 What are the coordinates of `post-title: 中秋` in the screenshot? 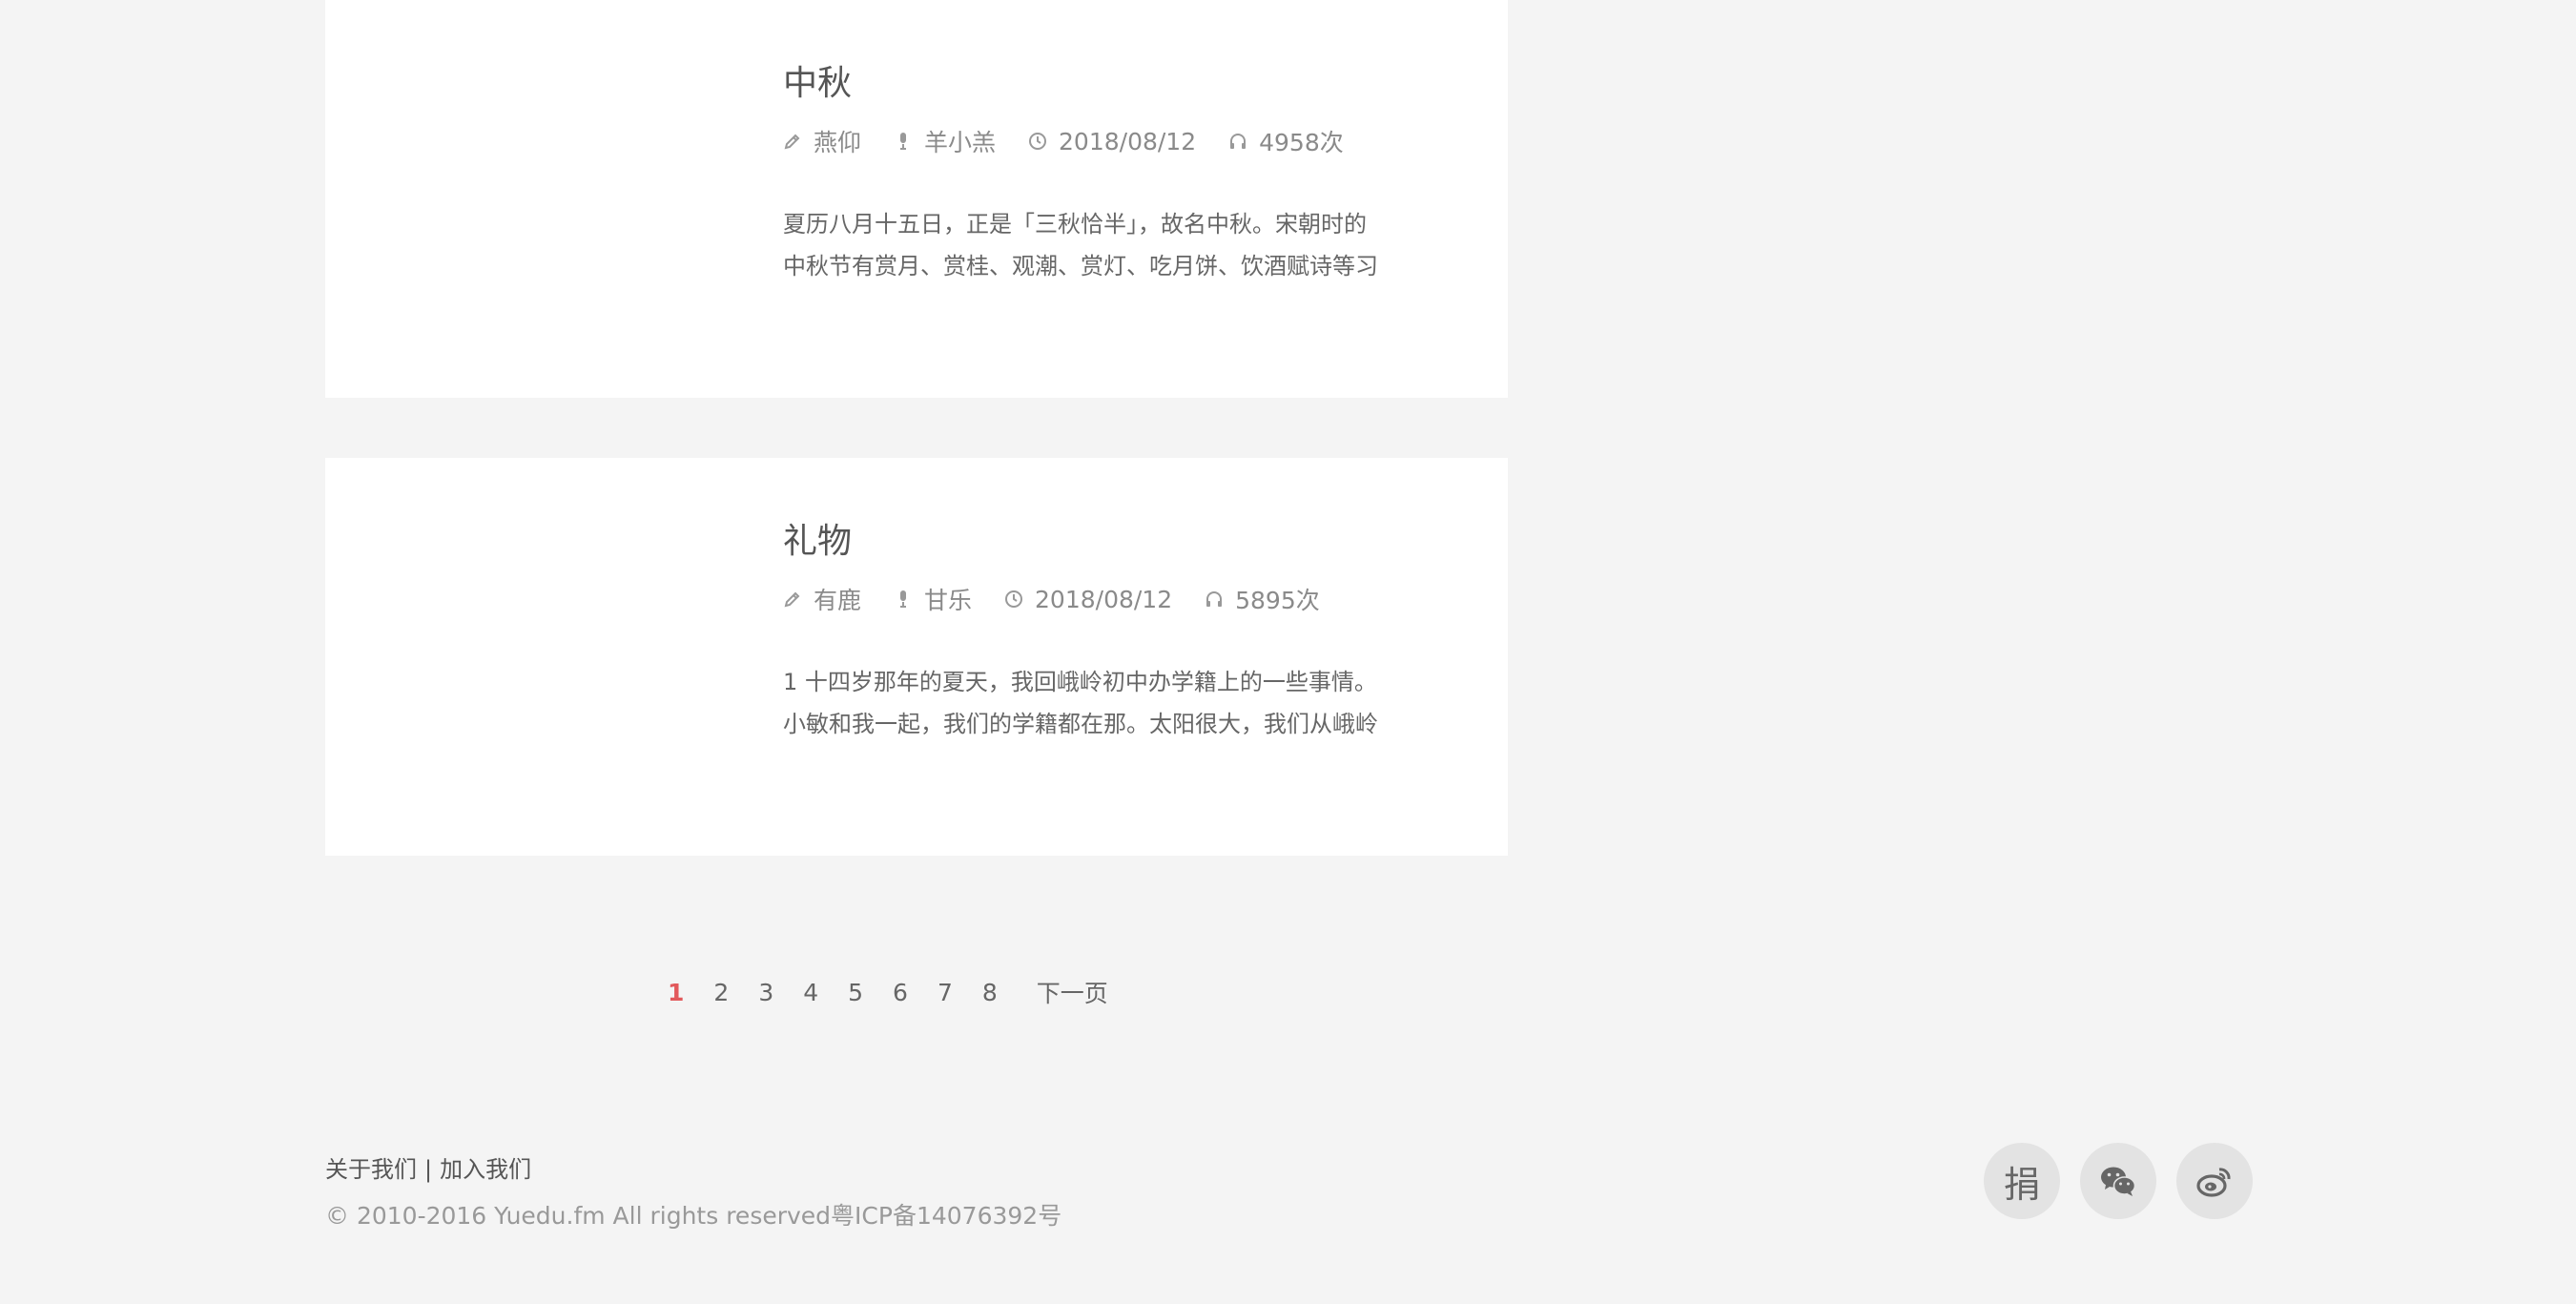 It's located at (817, 80).